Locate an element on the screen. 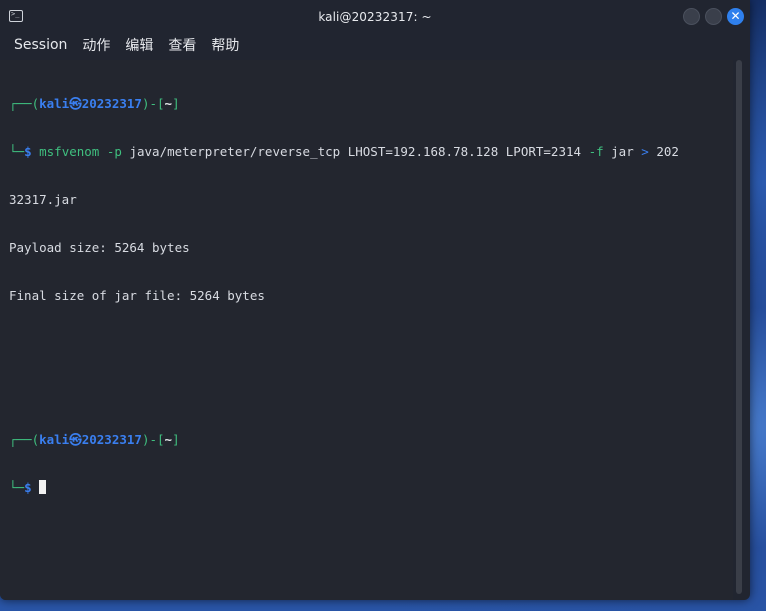  close-icon: ✕ is located at coordinates (735, 16).